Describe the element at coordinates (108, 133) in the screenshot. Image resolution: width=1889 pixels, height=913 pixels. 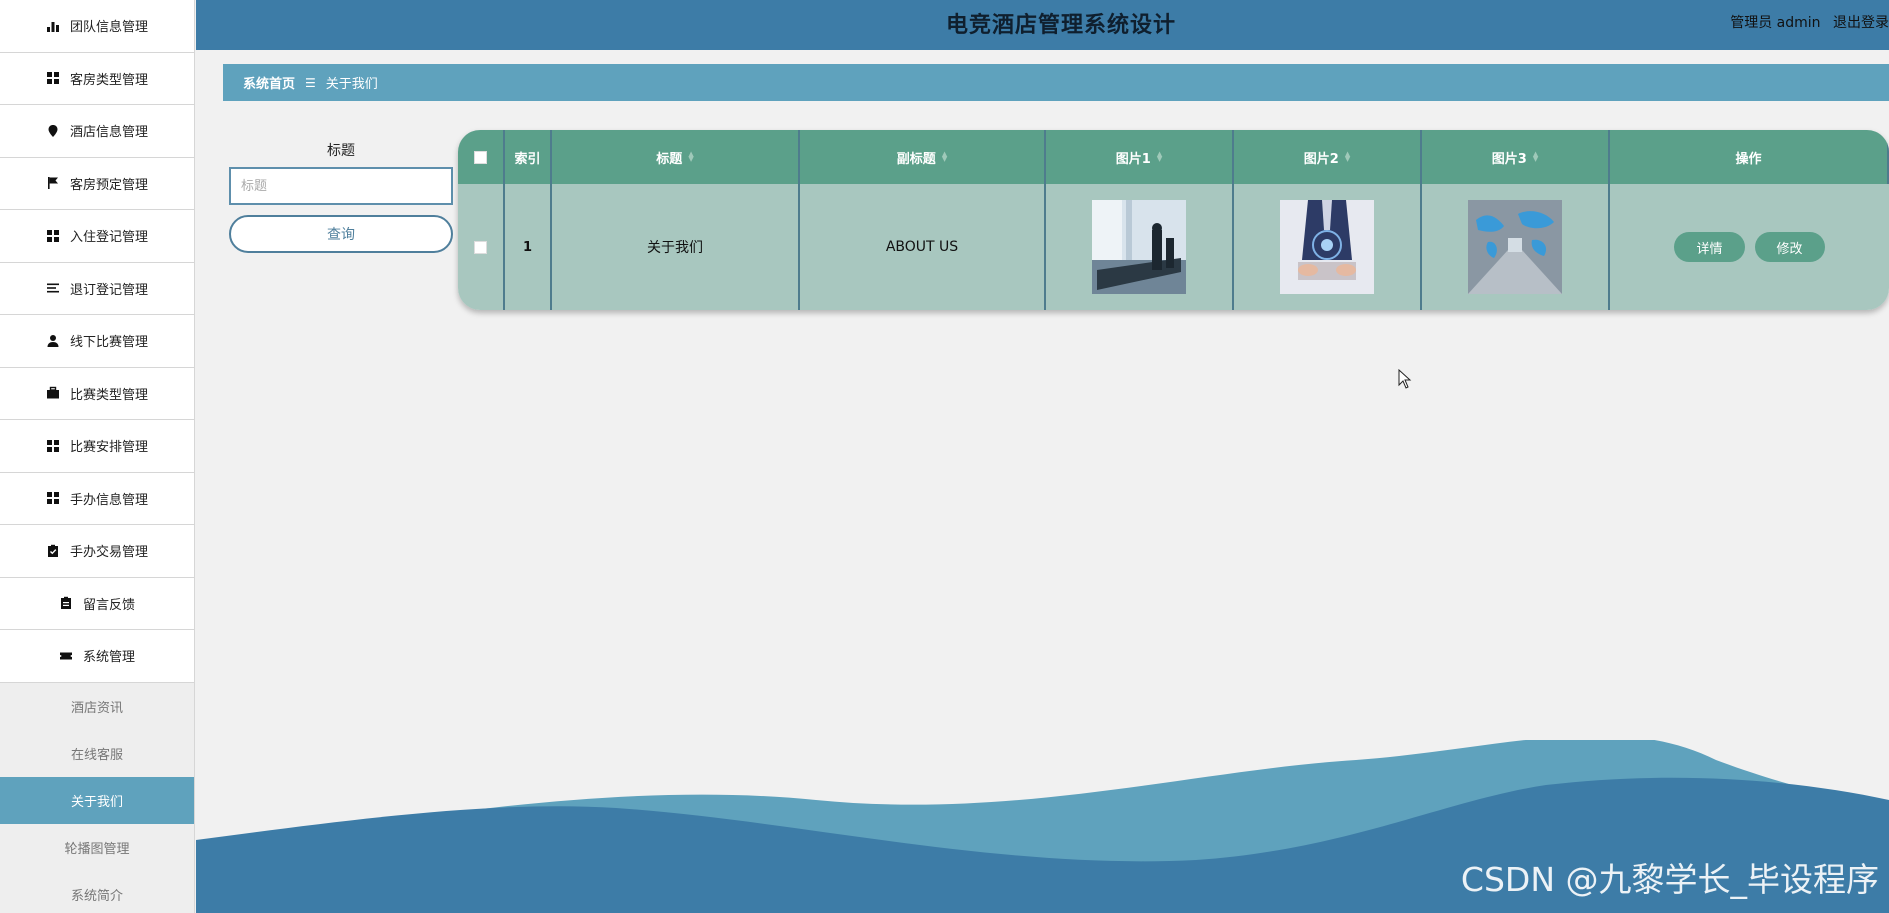
I see `sidebar-item-label: 酒店信息管理` at that location.